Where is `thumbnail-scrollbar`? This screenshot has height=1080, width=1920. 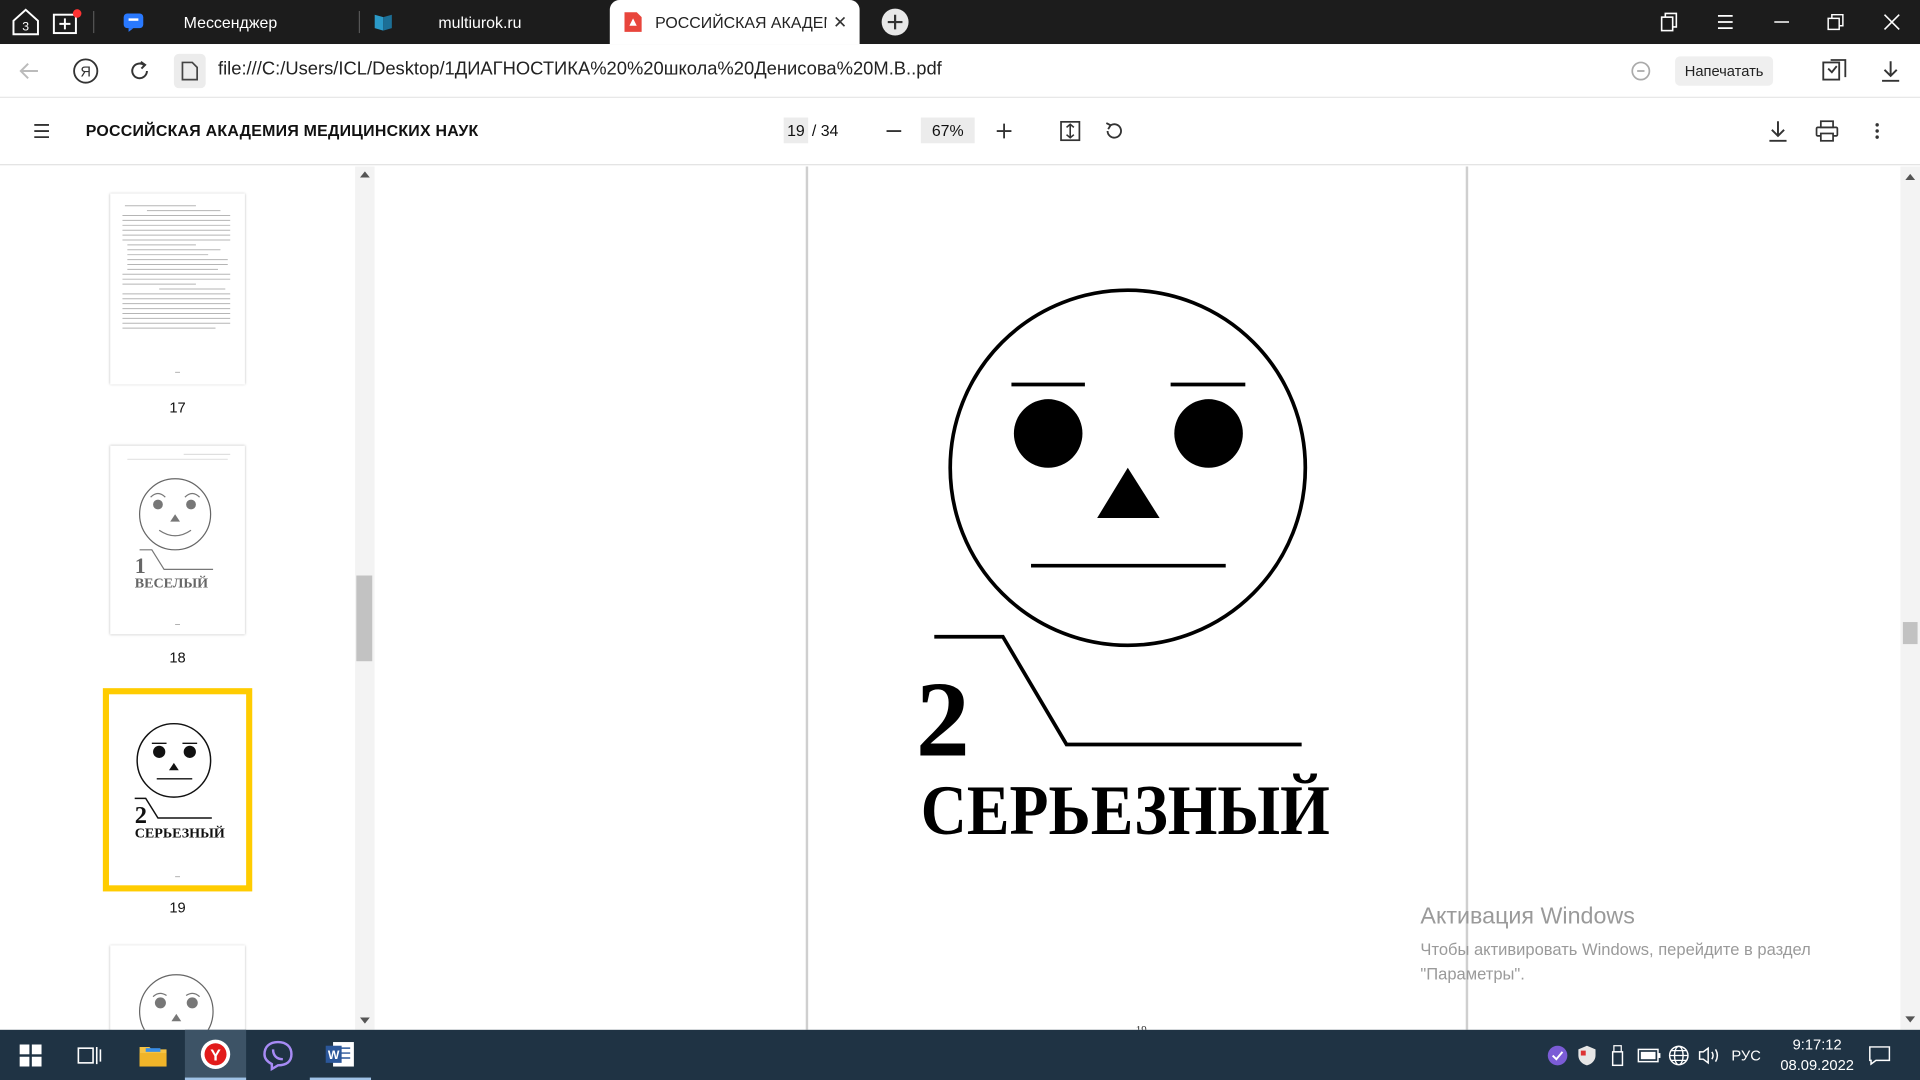 thumbnail-scrollbar is located at coordinates (365, 598).